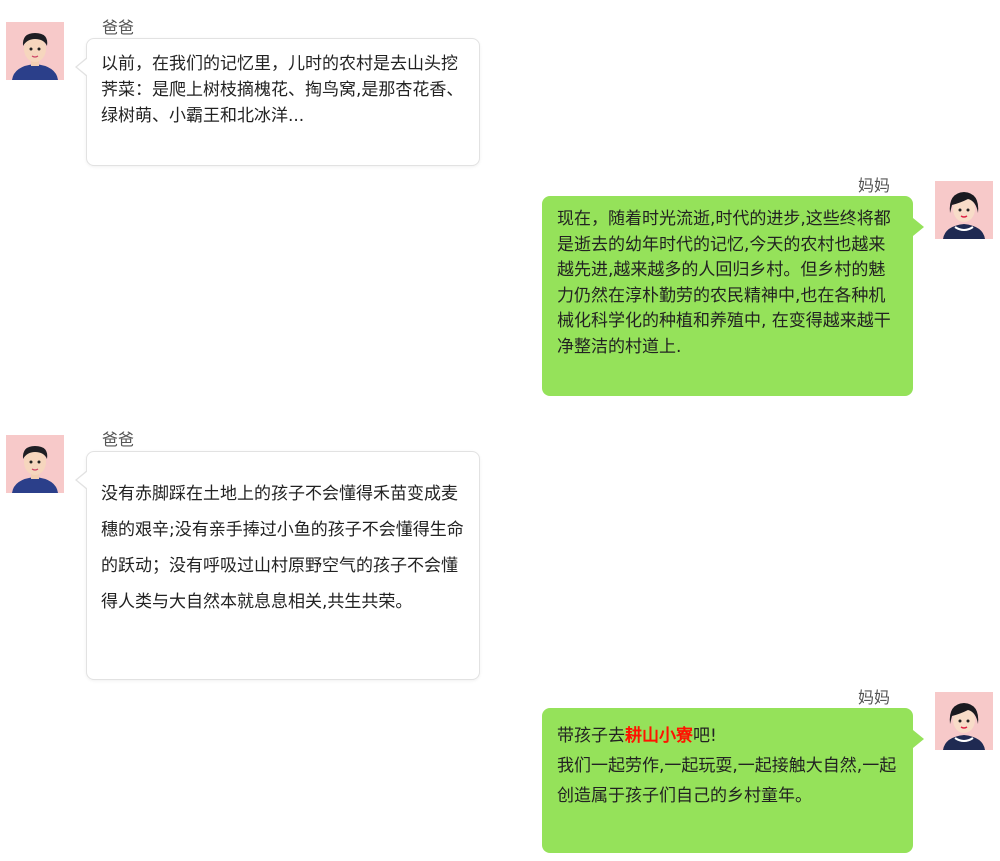 This screenshot has width=1000, height=861. What do you see at coordinates (591, 736) in the screenshot?
I see `message-text-part: 带孩子去` at bounding box center [591, 736].